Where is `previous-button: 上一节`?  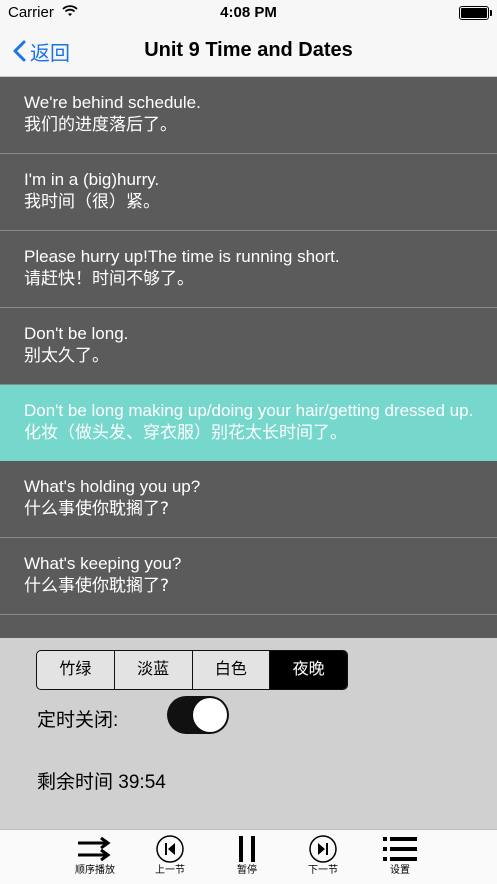 previous-button: 上一节 is located at coordinates (170, 856).